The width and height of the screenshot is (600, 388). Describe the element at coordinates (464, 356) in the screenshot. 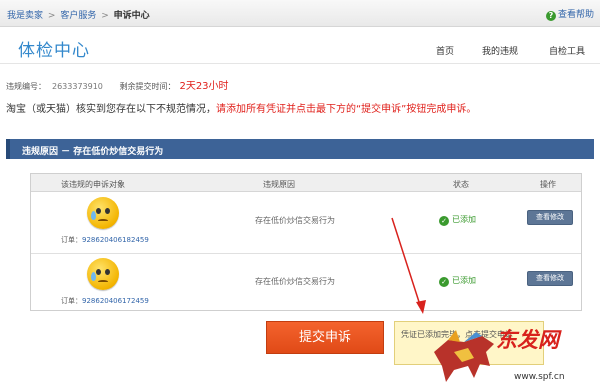

I see `bull-logo-icon` at that location.